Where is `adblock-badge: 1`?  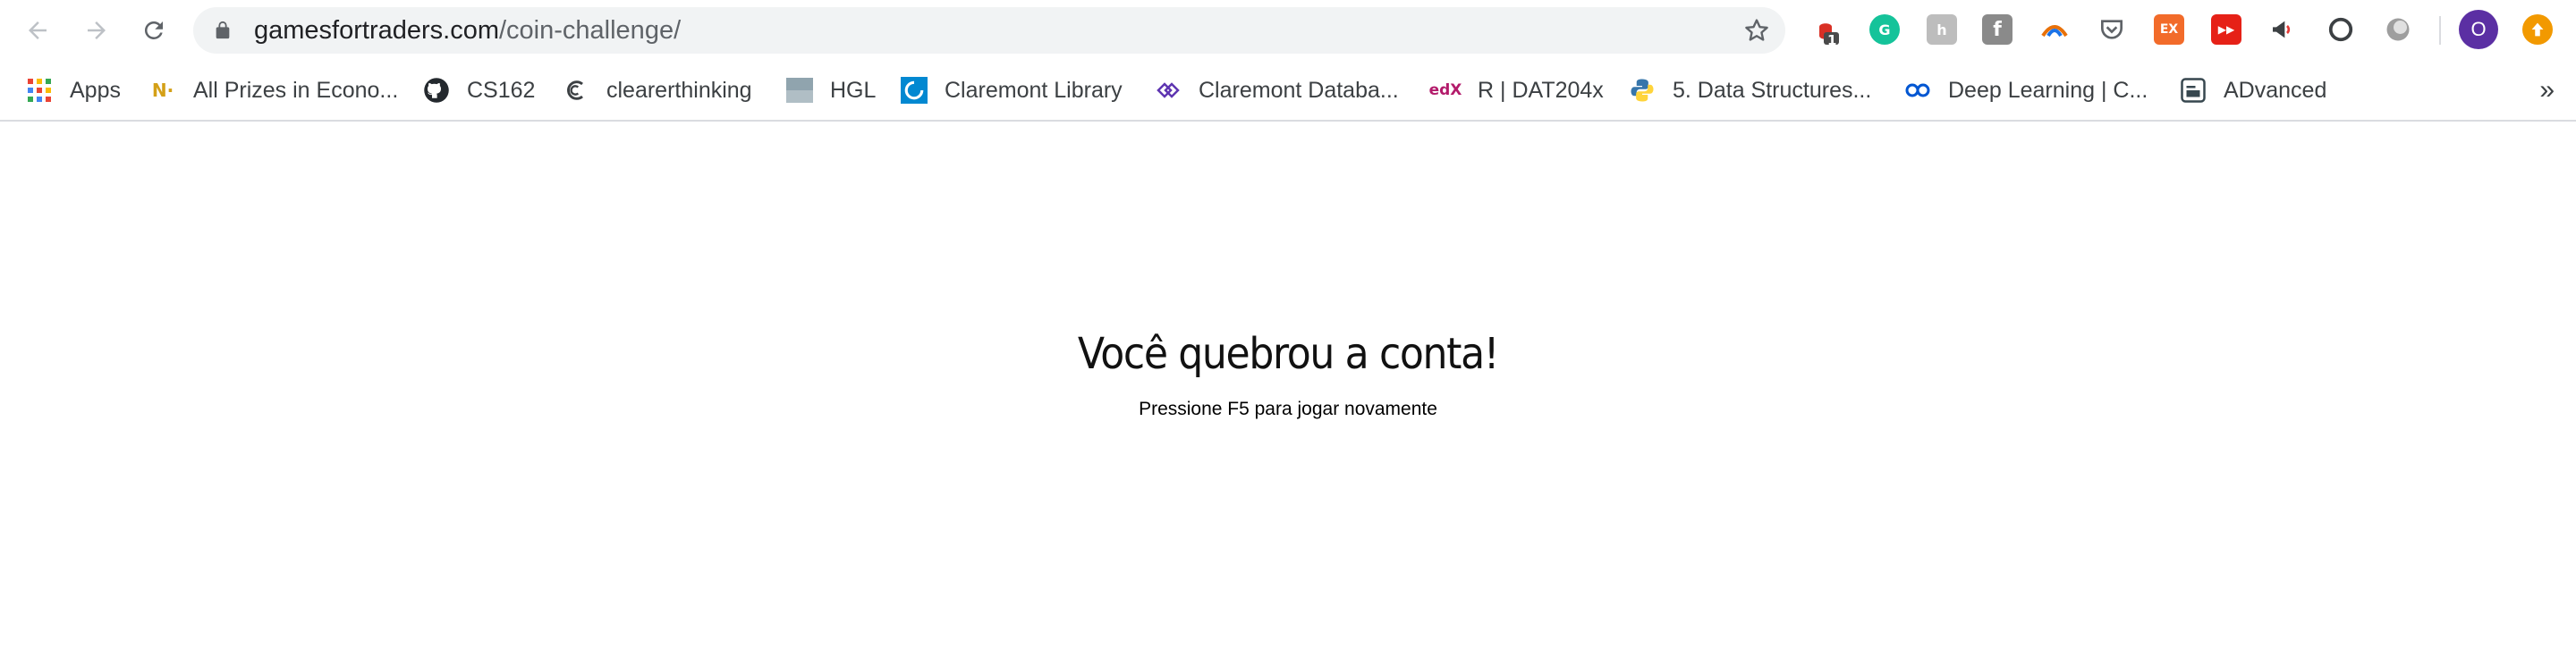
adblock-badge: 1 is located at coordinates (1832, 40).